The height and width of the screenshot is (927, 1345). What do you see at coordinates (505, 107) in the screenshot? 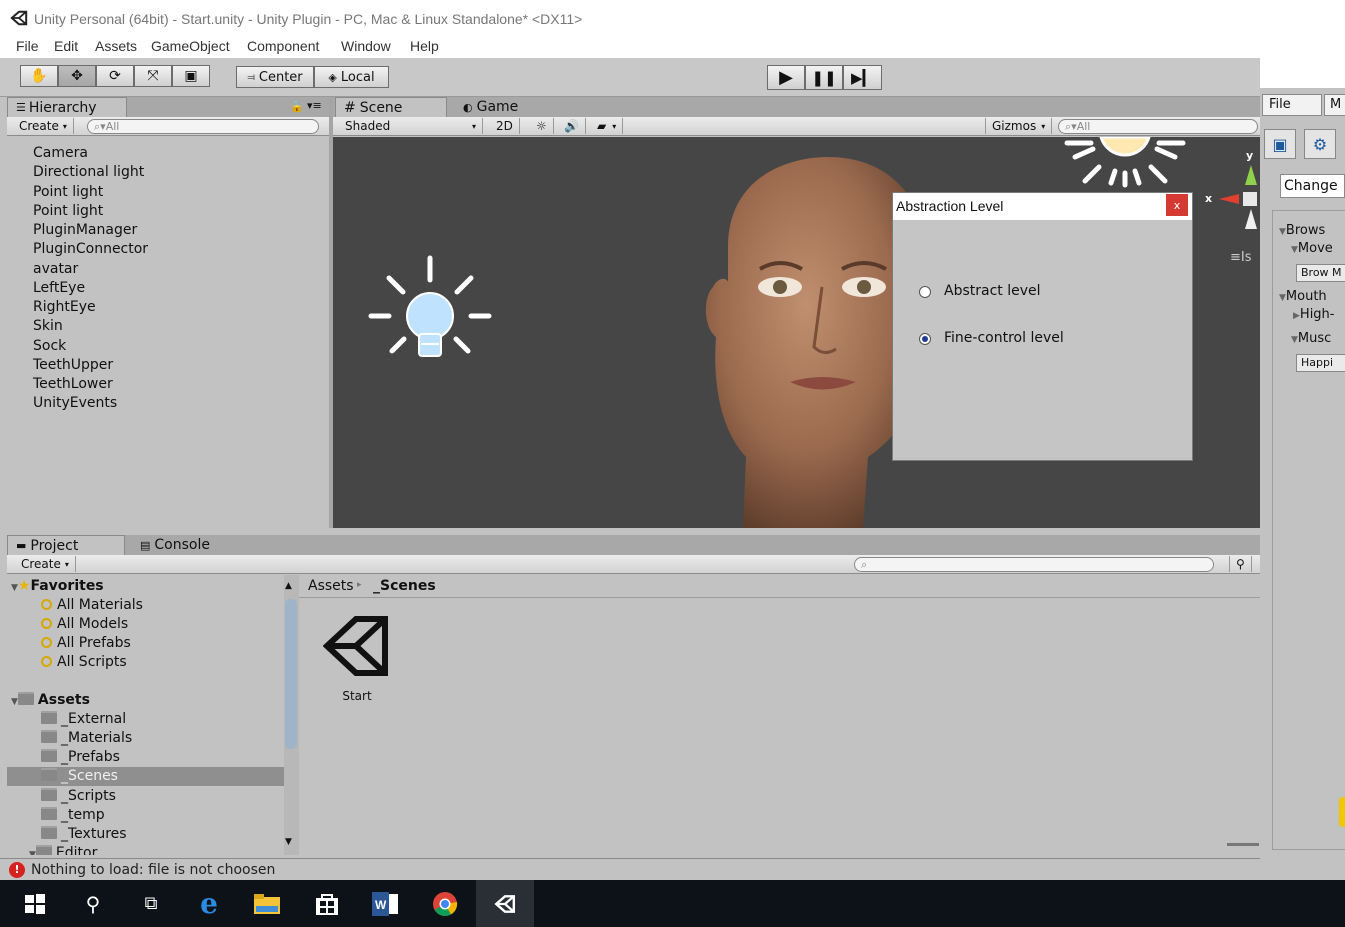
I see `tab-game: ◐ Game` at bounding box center [505, 107].